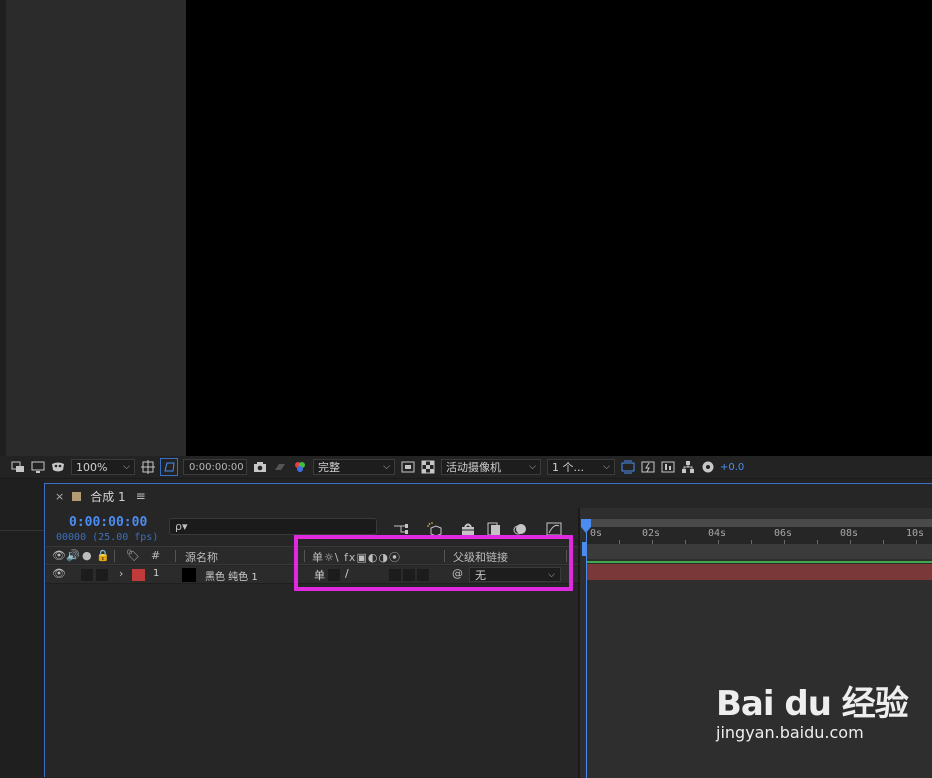 This screenshot has width=932, height=778. Describe the element at coordinates (107, 537) in the screenshot. I see `frame-fps-display: 00000 (25.00 fps)` at that location.